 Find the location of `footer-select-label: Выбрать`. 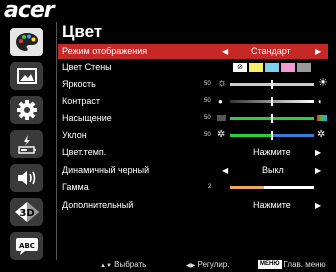

footer-select-label: Выбрать is located at coordinates (130, 264).